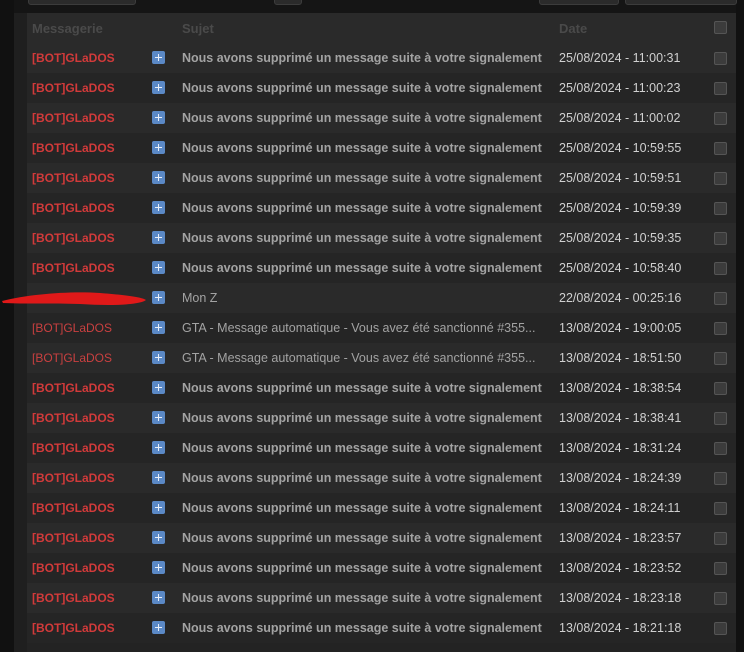 The height and width of the screenshot is (652, 744). Describe the element at coordinates (573, 28) in the screenshot. I see `header-date: Date` at that location.